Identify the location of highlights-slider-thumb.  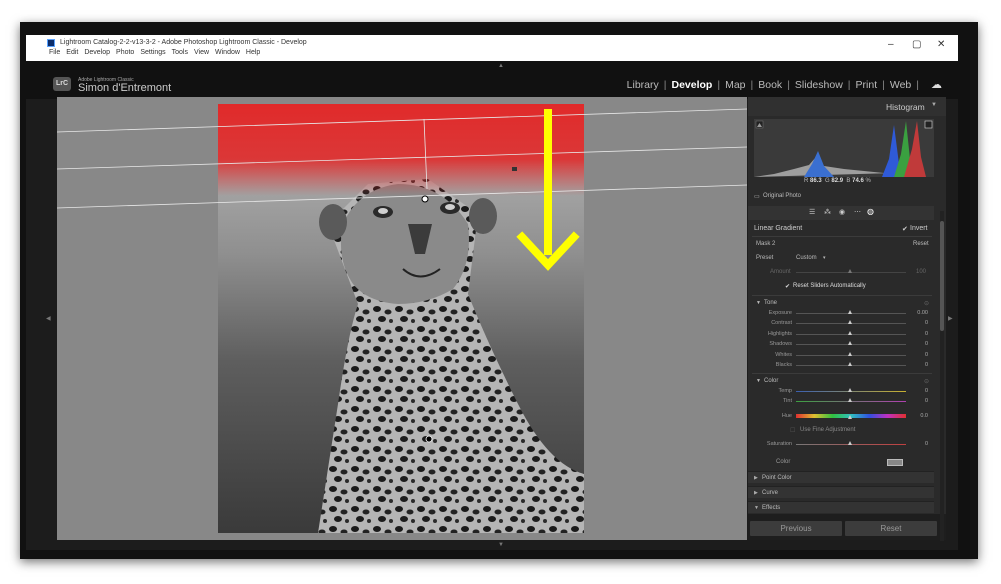
(850, 333).